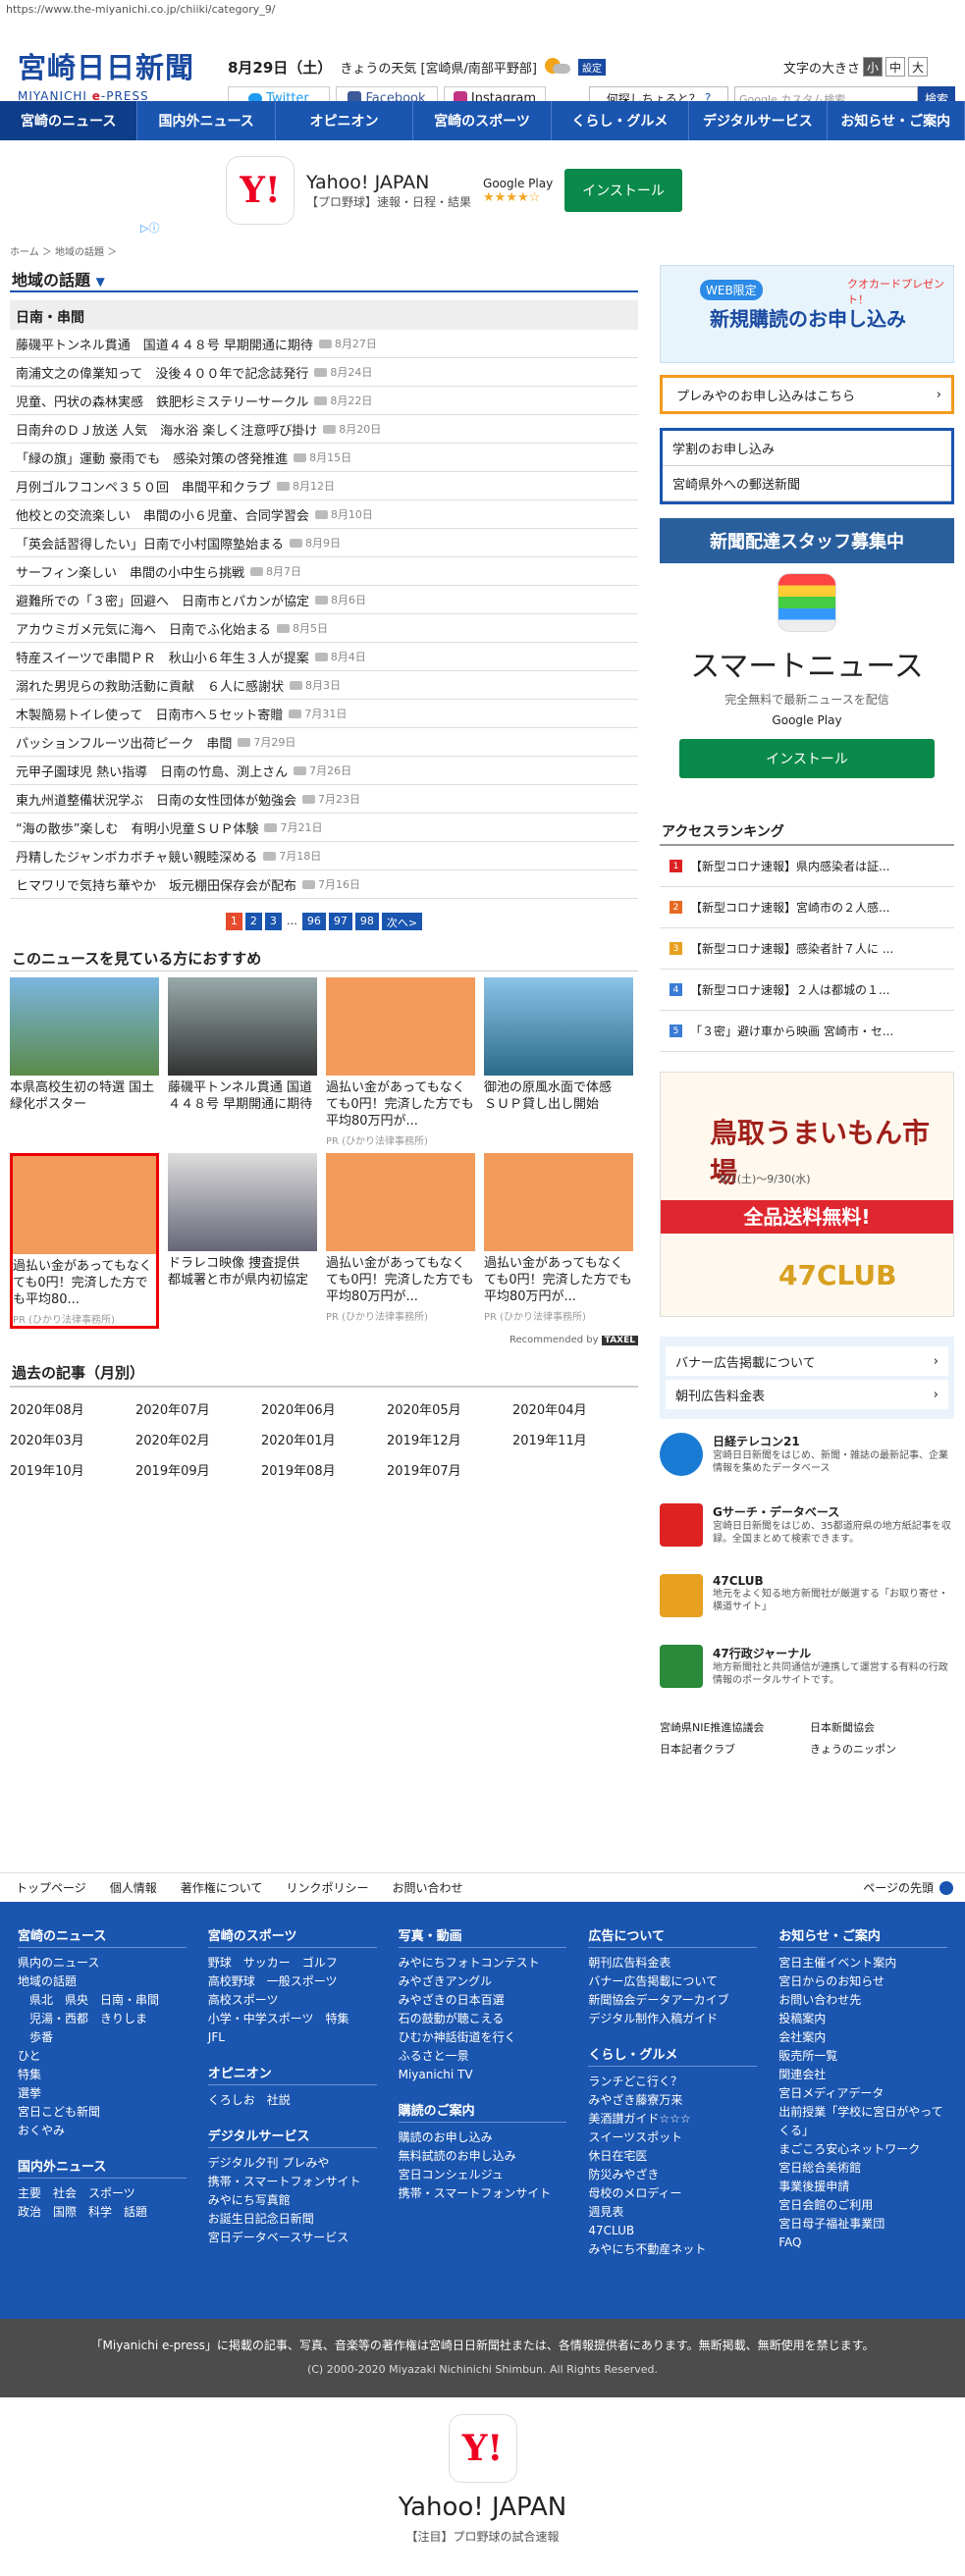 This screenshot has height=2576, width=965. I want to click on install-button: インストール, so click(623, 190).